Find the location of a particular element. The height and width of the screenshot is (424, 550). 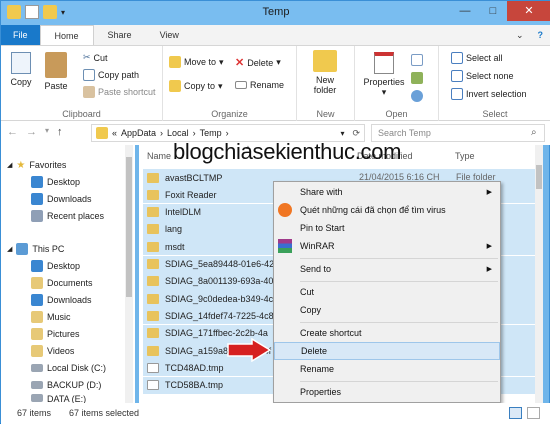

avast-icon is located at coordinates (285, 210).